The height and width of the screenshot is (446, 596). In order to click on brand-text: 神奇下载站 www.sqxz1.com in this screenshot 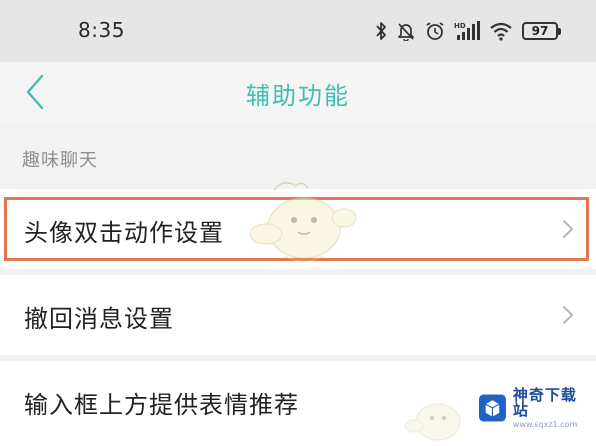, I will do `click(551, 407)`.